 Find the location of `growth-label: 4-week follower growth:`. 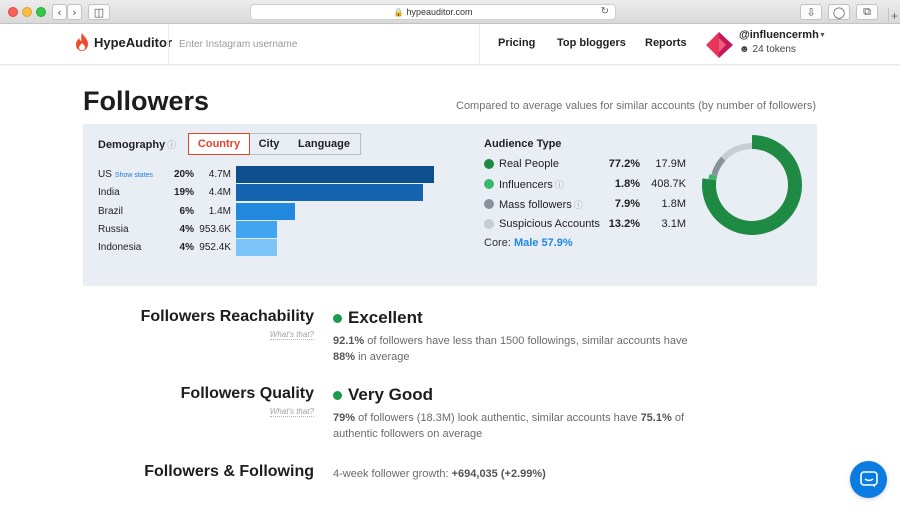

growth-label: 4-week follower growth: is located at coordinates (392, 474).